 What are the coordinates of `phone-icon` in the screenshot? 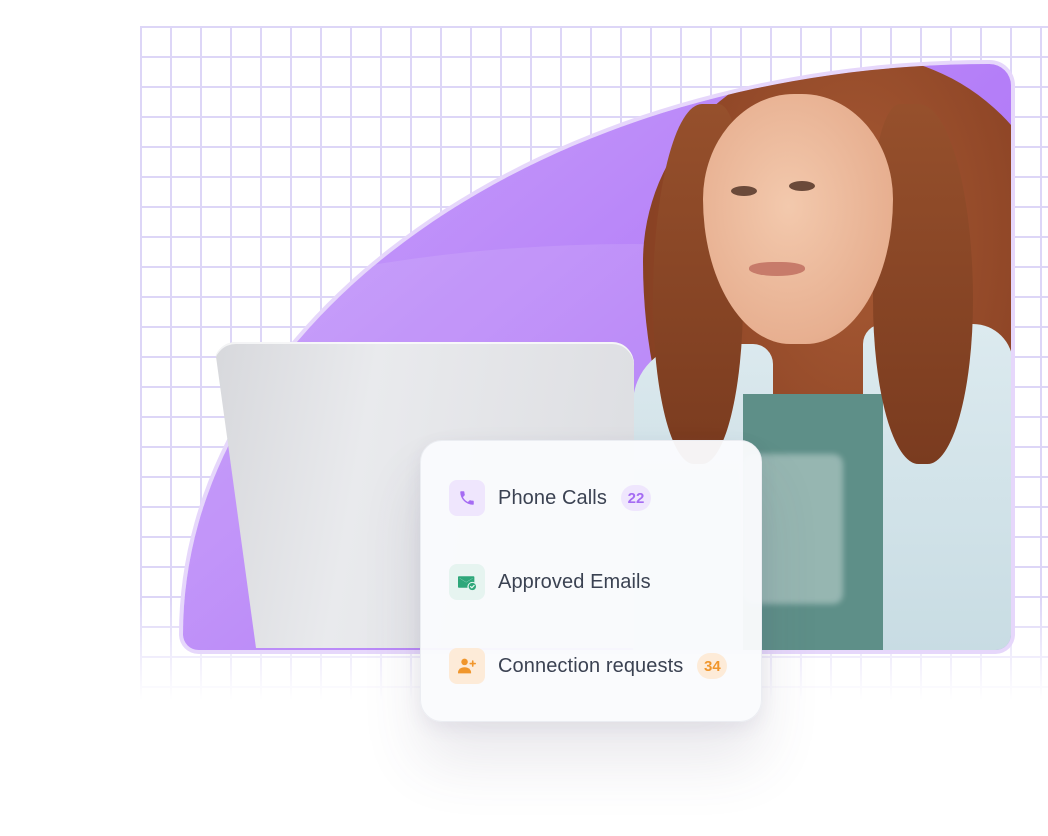 It's located at (467, 498).